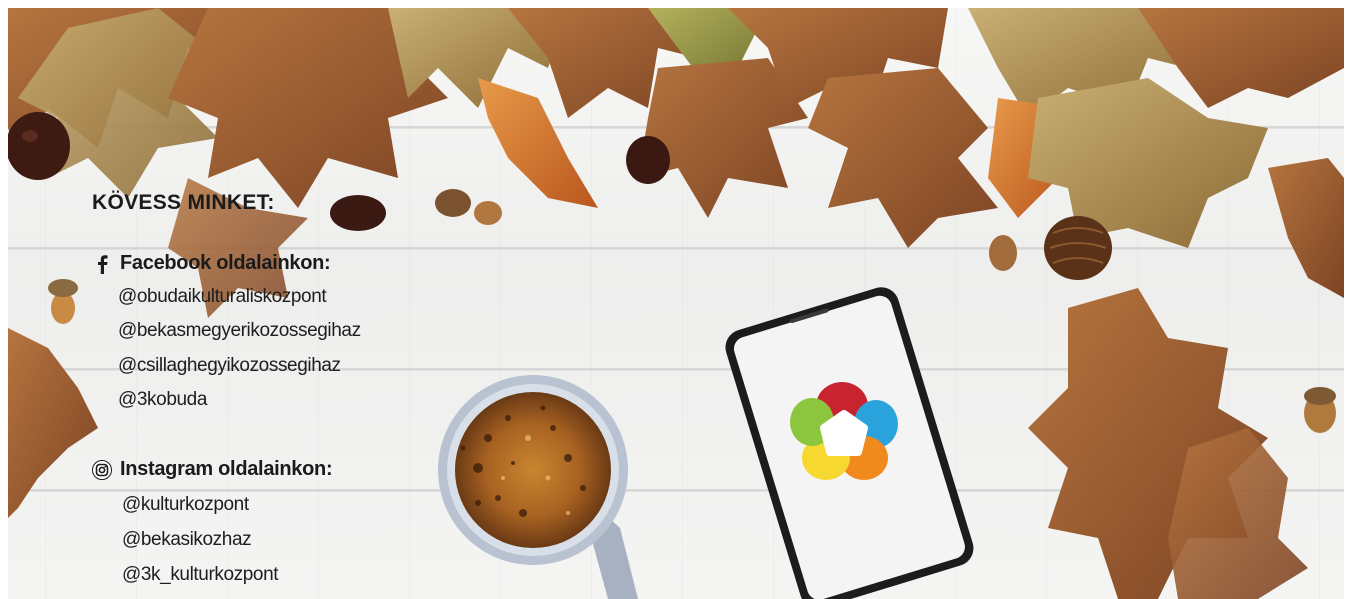 This screenshot has width=1349, height=599. I want to click on coffee-cup, so click(538, 487).